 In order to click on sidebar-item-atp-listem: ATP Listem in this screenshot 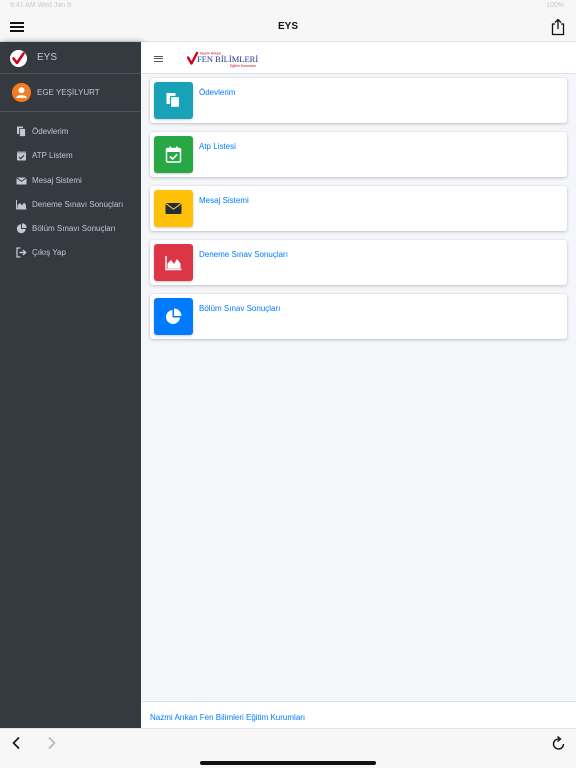, I will do `click(70, 156)`.